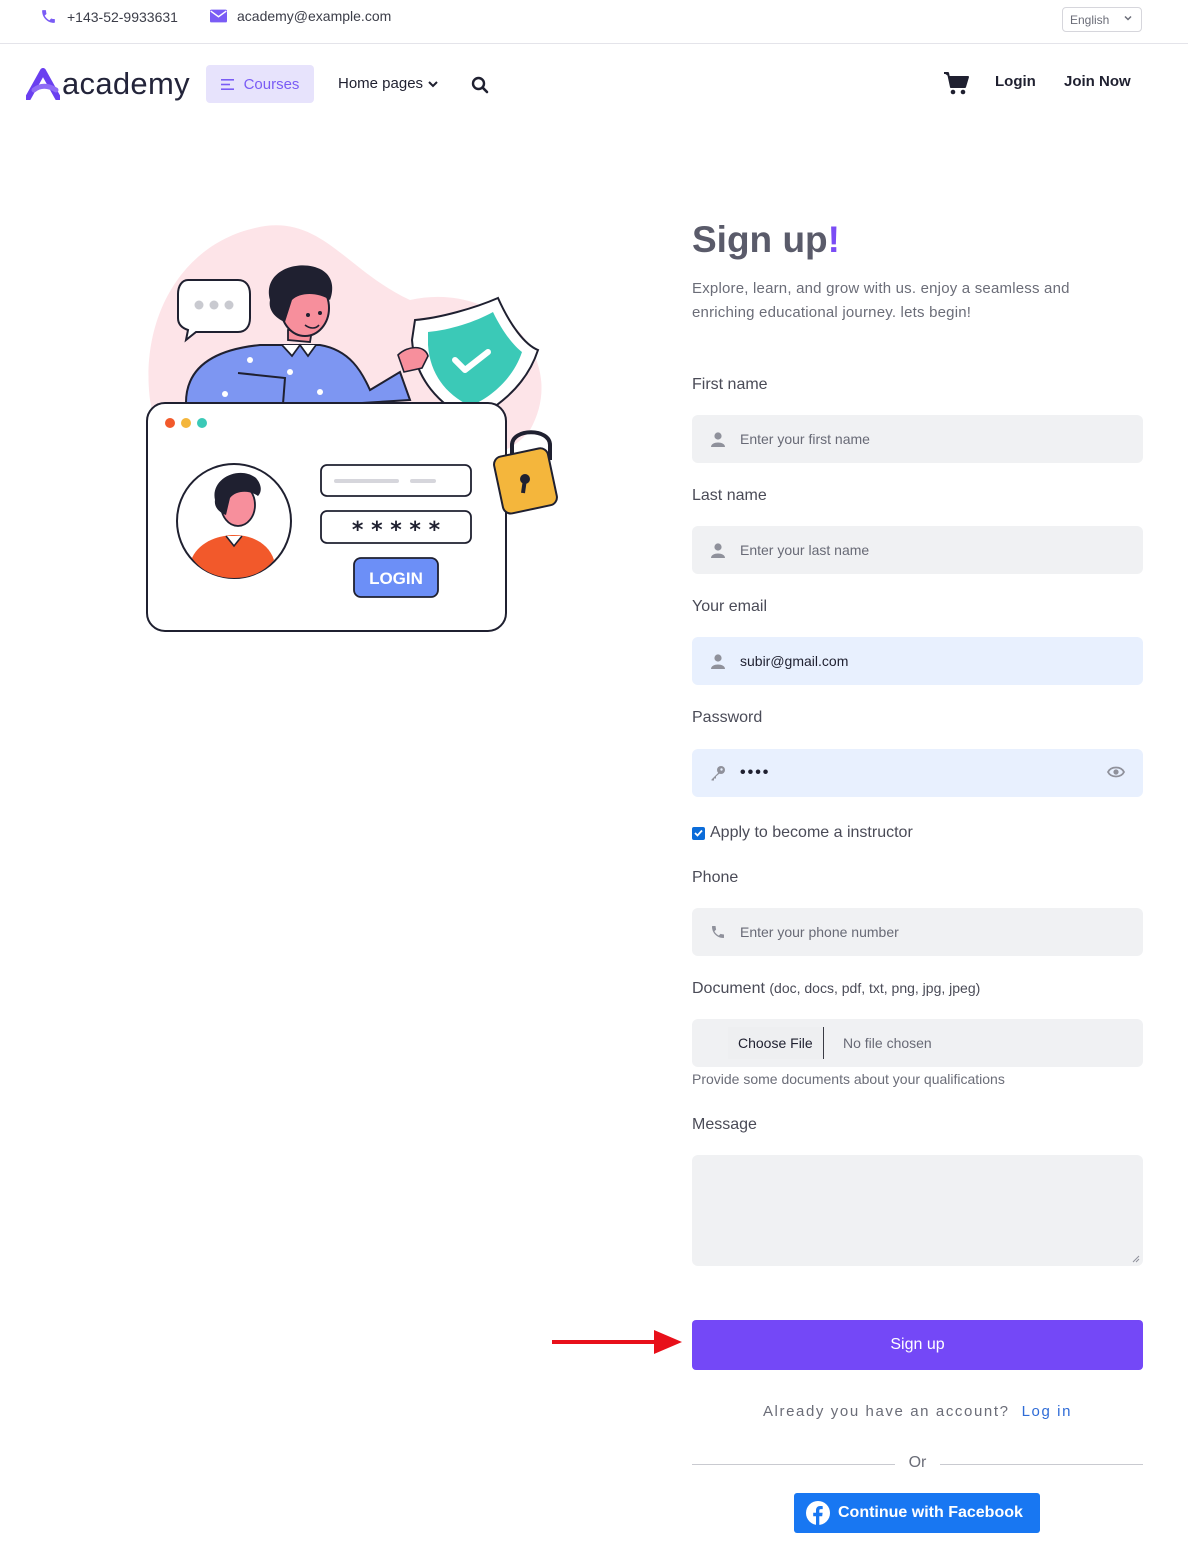 The height and width of the screenshot is (1550, 1188). What do you see at coordinates (776, 1043) in the screenshot?
I see `choose-file-button: Choose File` at bounding box center [776, 1043].